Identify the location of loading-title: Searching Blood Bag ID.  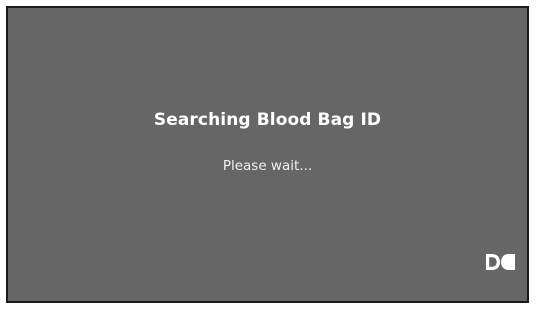
(267, 120).